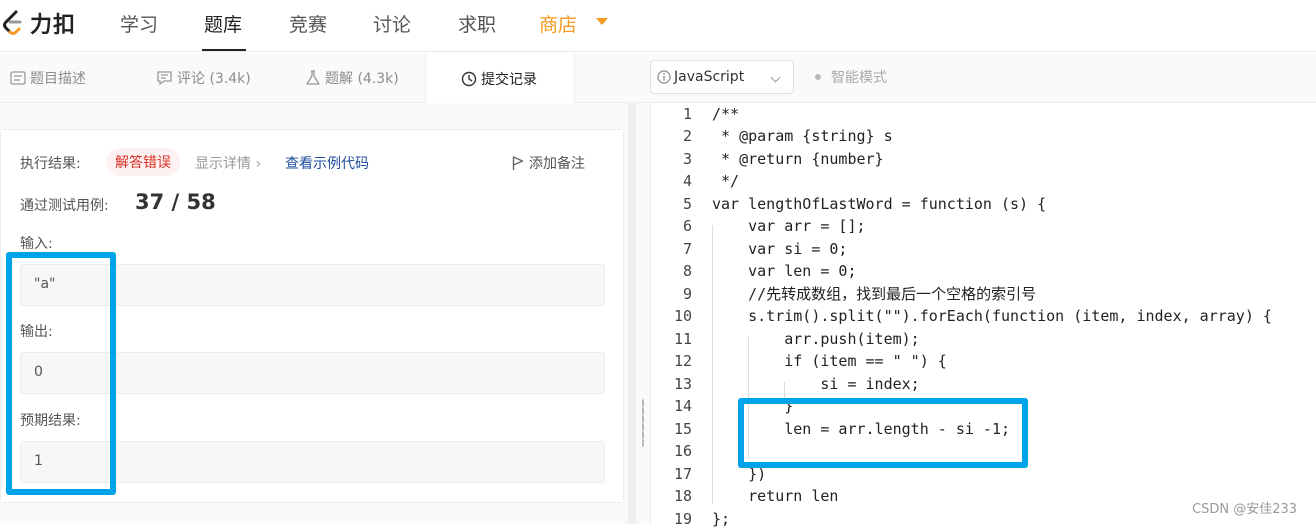 The height and width of the screenshot is (530, 1316). What do you see at coordinates (859, 78) in the screenshot?
I see `smart-mode-label: 智能模式` at bounding box center [859, 78].